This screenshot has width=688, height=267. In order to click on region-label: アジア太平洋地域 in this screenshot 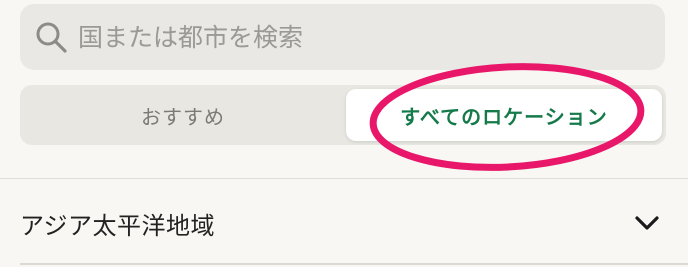, I will do `click(118, 225)`.